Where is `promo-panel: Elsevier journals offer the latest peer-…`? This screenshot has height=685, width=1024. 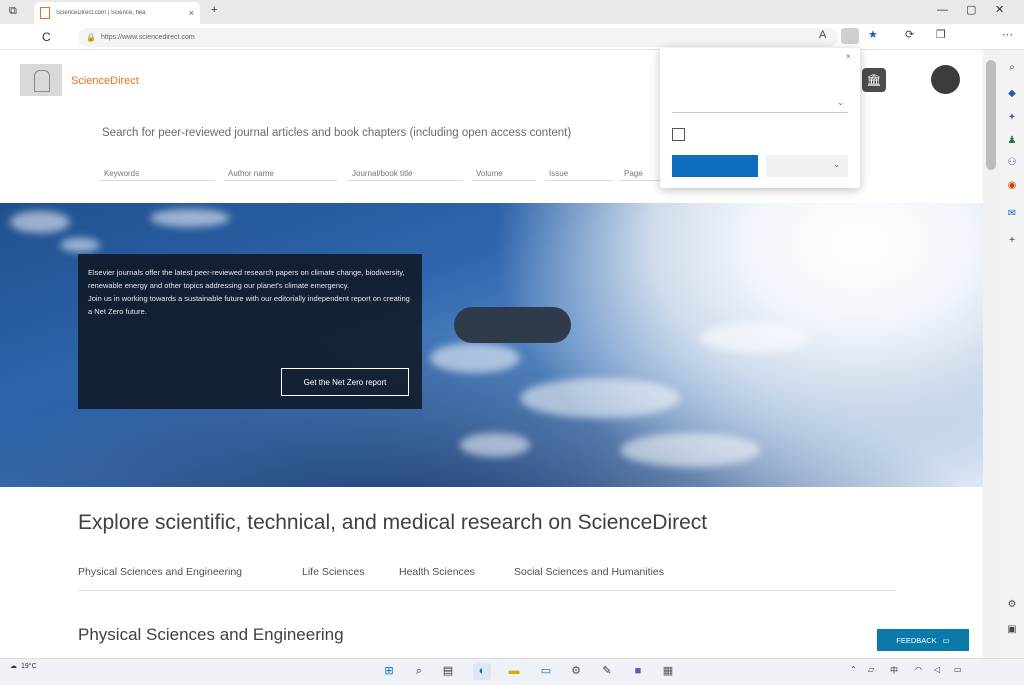 promo-panel: Elsevier journals offer the latest peer-… is located at coordinates (250, 331).